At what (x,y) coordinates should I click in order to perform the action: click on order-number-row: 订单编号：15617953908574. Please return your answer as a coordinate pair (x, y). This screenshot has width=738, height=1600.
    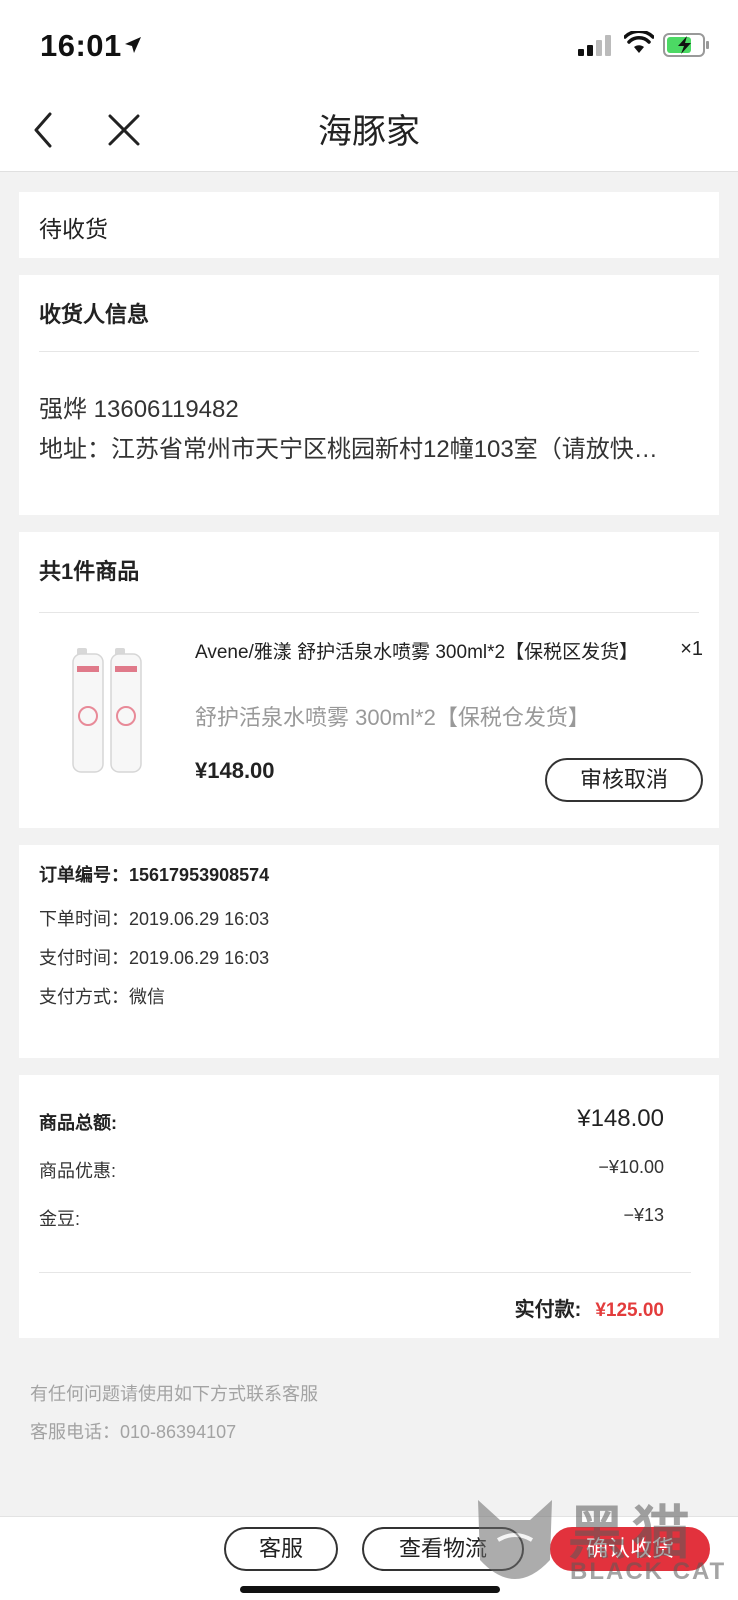
    Looking at the image, I should click on (154, 874).